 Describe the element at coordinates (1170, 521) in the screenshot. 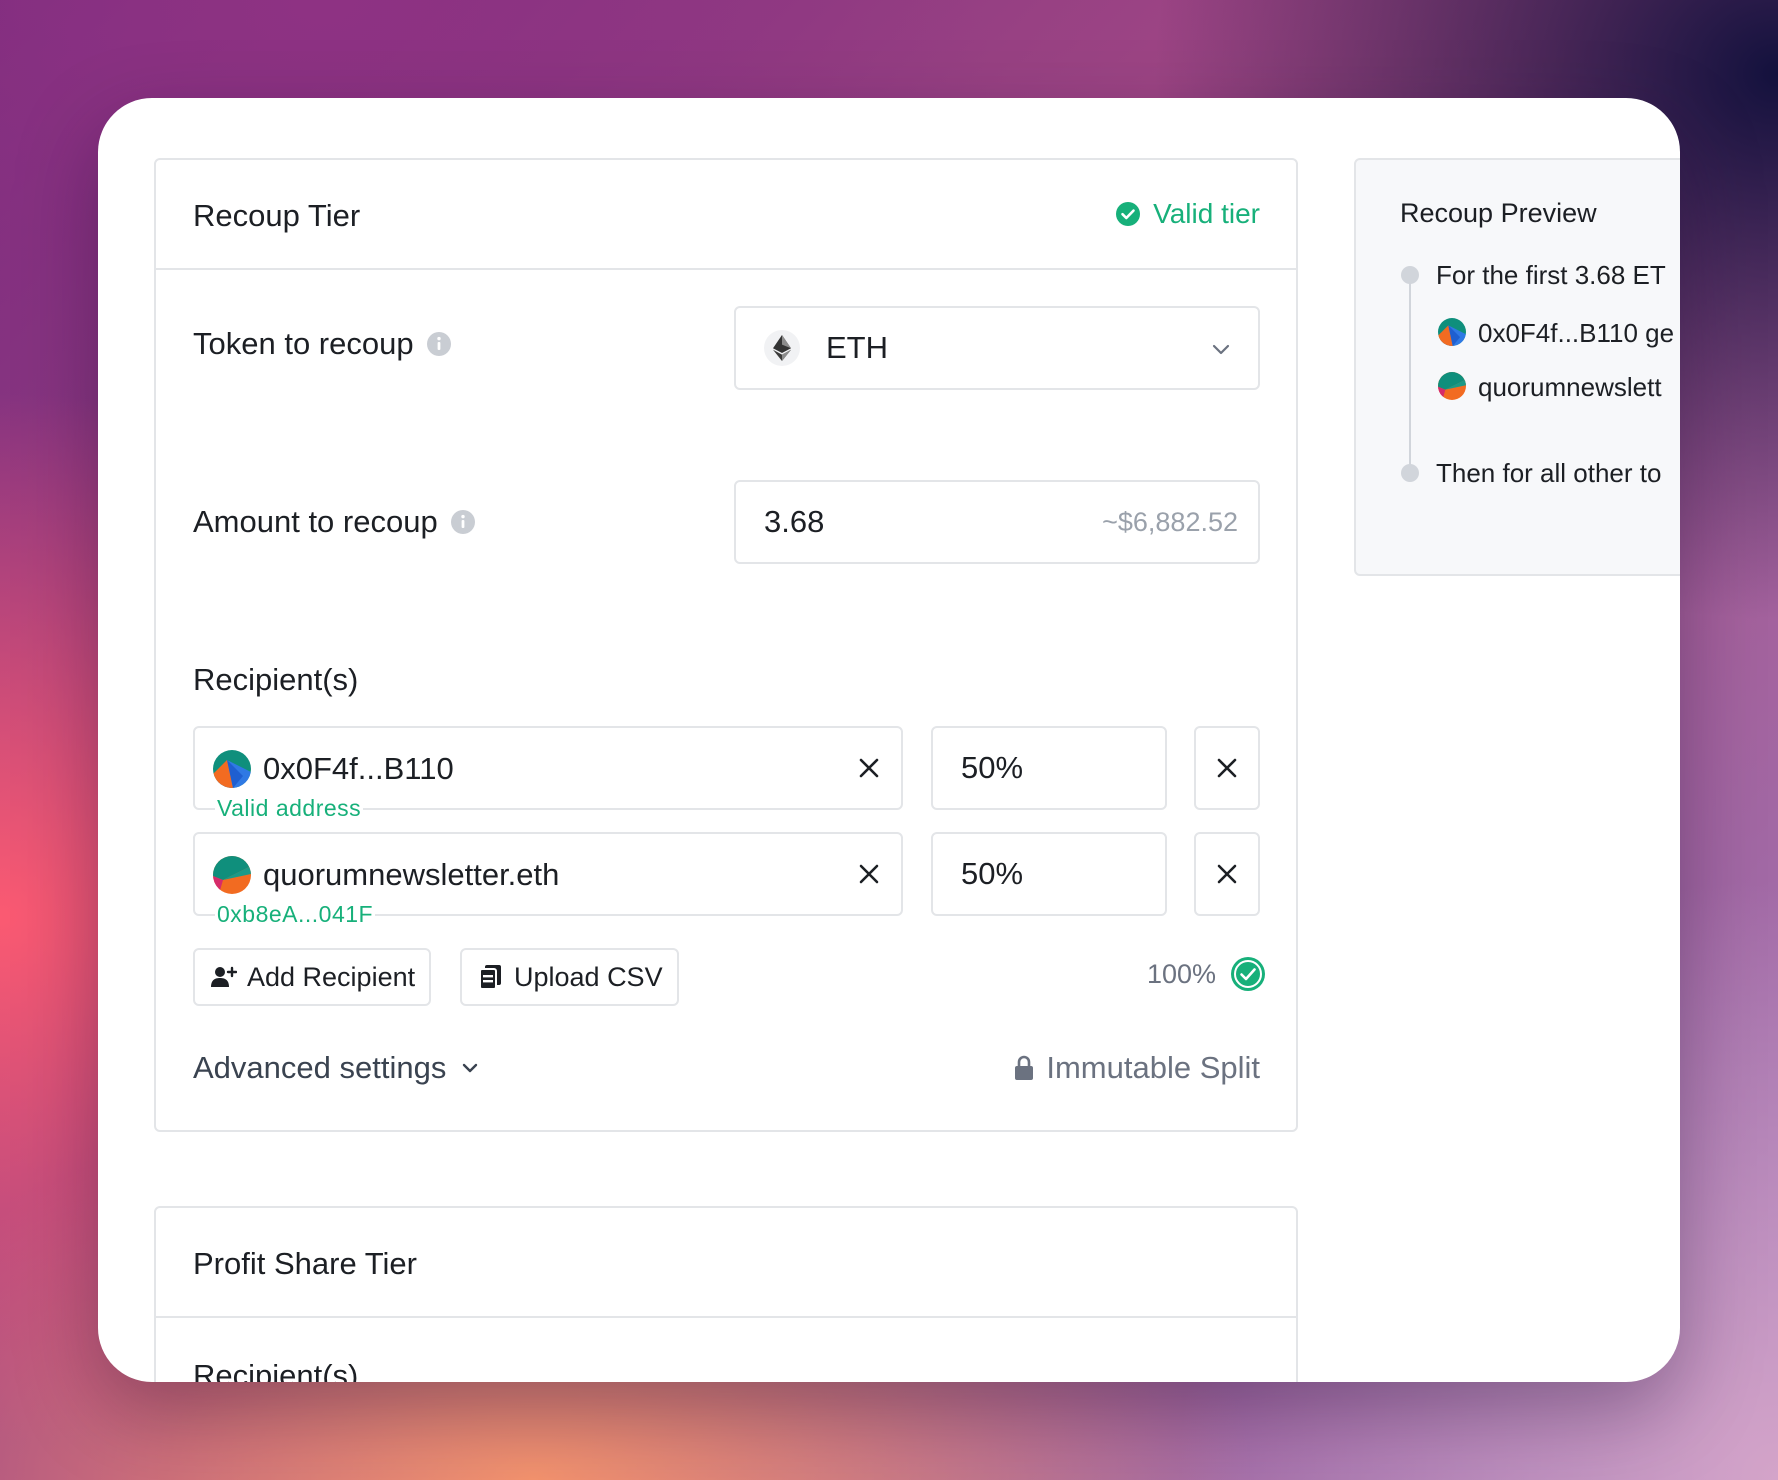

I see `amount-usd-value: ~$6,882.52` at that location.